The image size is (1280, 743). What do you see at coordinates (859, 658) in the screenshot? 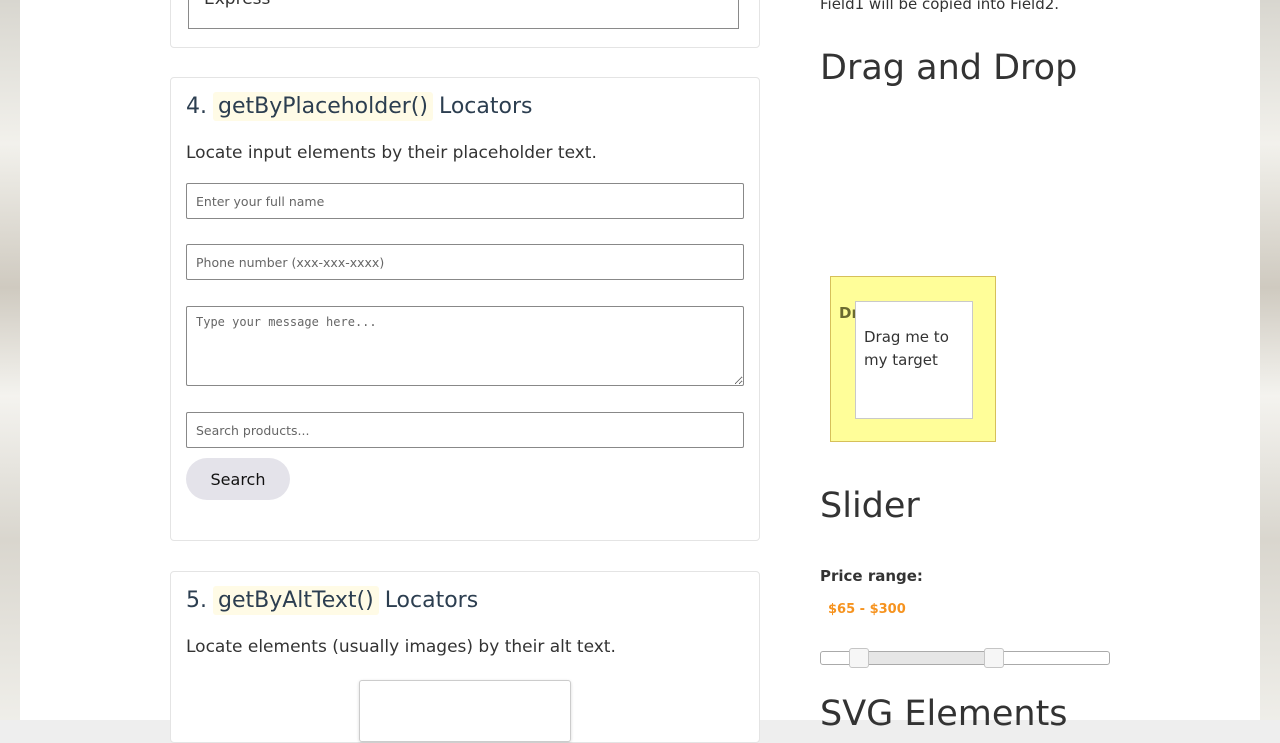
I see `slider-min-handle` at bounding box center [859, 658].